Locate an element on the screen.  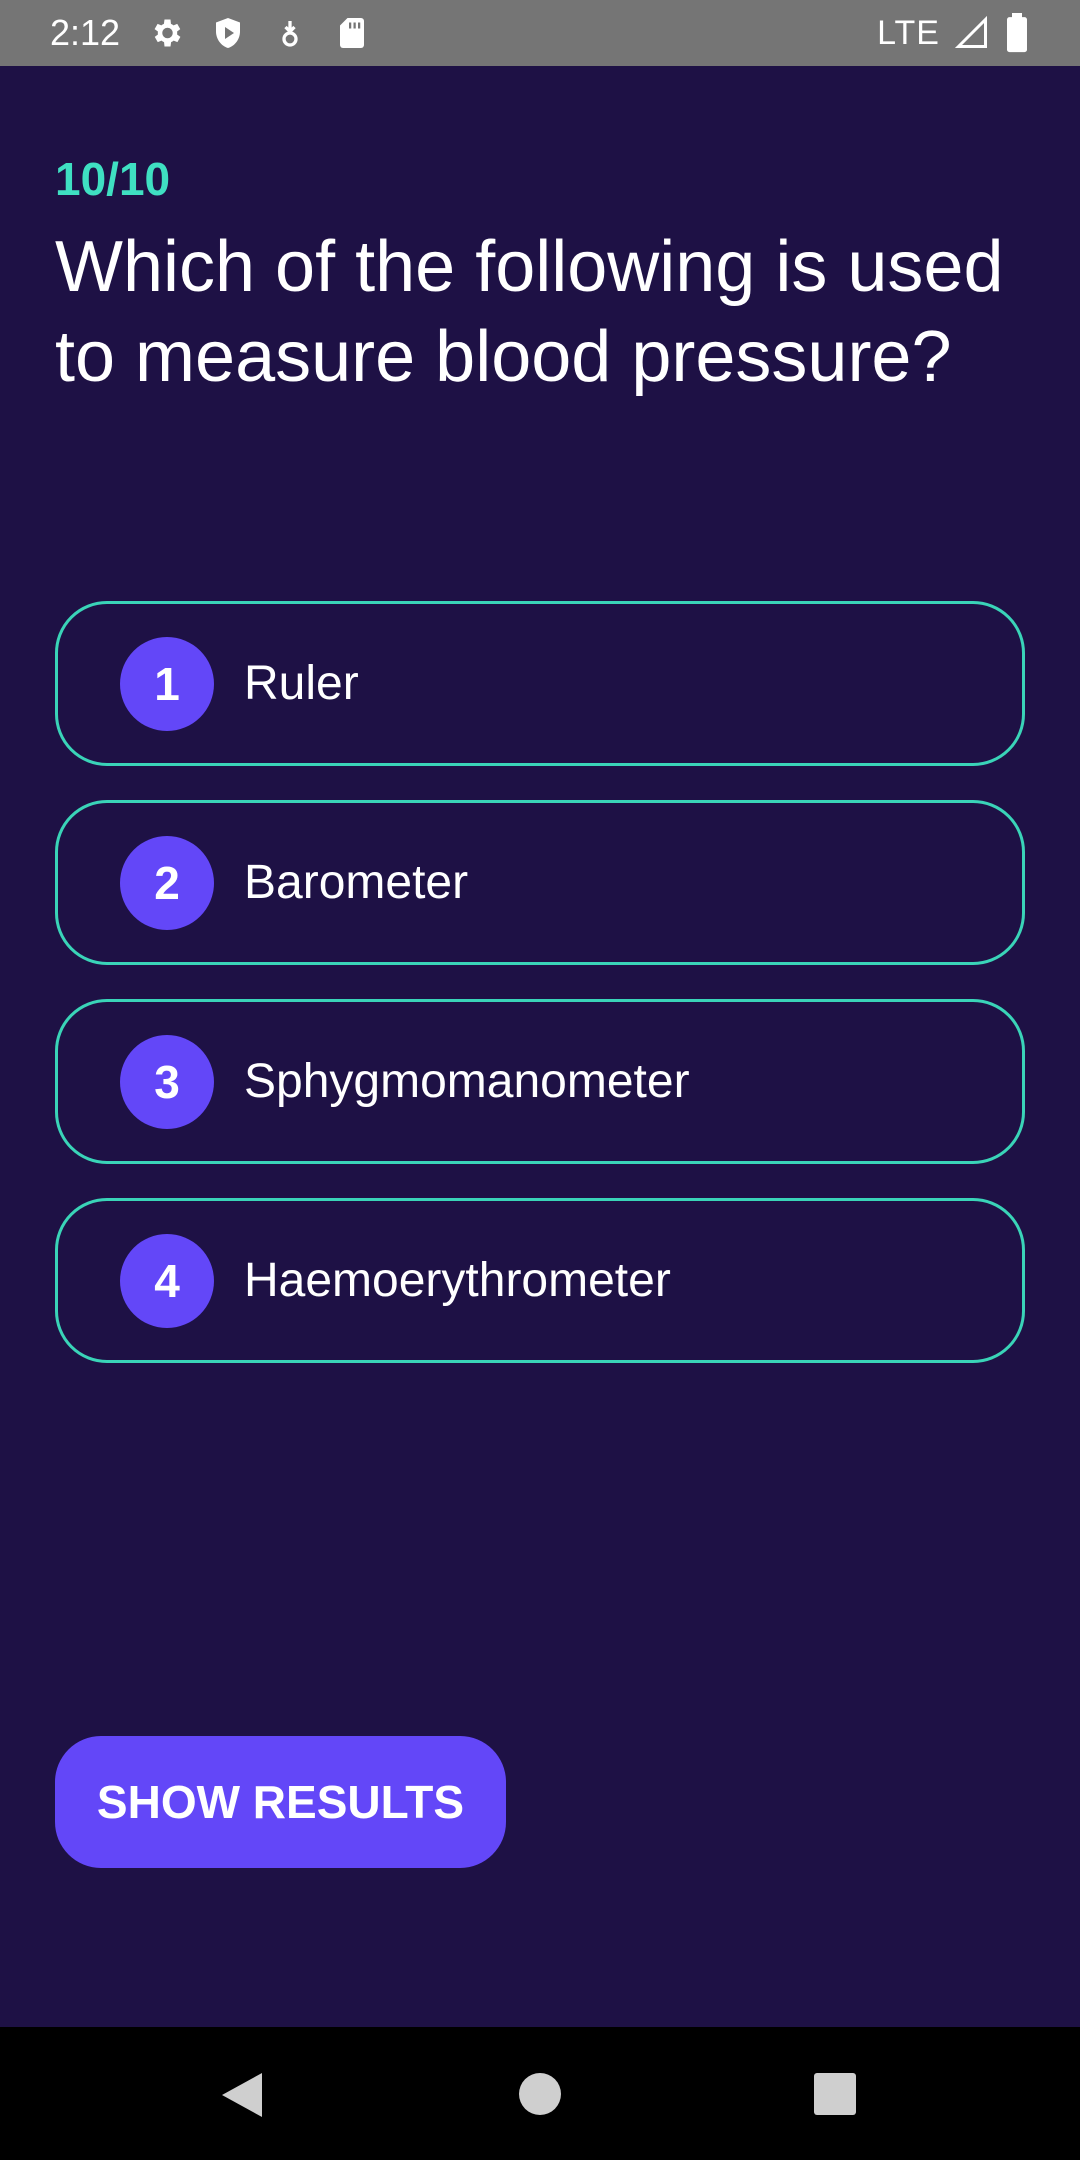
show-results-button: SHOW RESULTS is located at coordinates (280, 1802).